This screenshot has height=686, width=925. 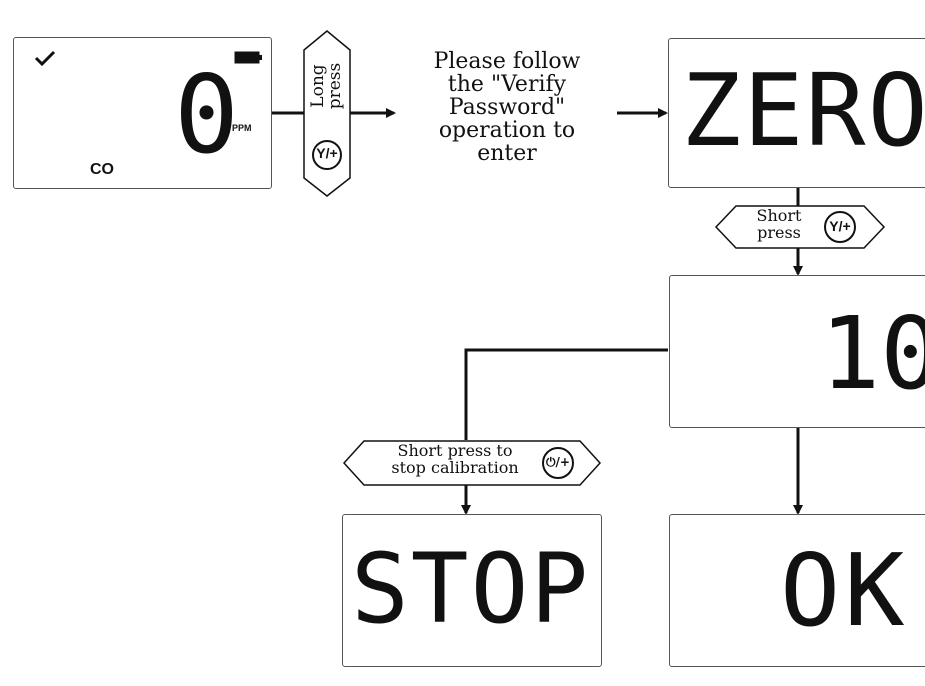 I want to click on long-press-text: Long press, so click(x=326, y=86).